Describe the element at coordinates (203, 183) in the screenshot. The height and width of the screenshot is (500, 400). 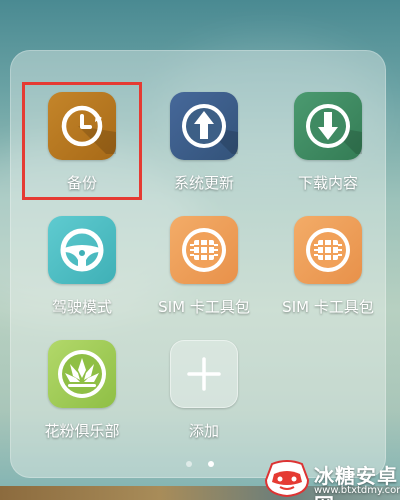
I see `app-label: 系统更新` at that location.